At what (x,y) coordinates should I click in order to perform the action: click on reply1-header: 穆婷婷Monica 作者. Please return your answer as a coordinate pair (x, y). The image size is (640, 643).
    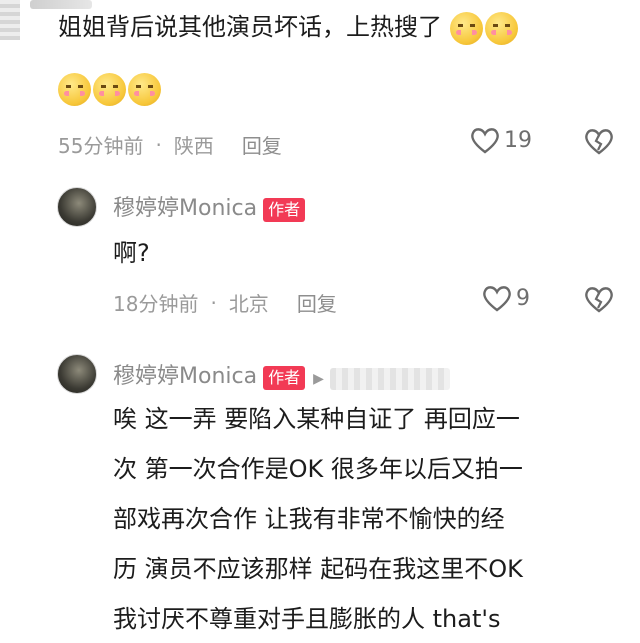
    Looking at the image, I should click on (209, 206).